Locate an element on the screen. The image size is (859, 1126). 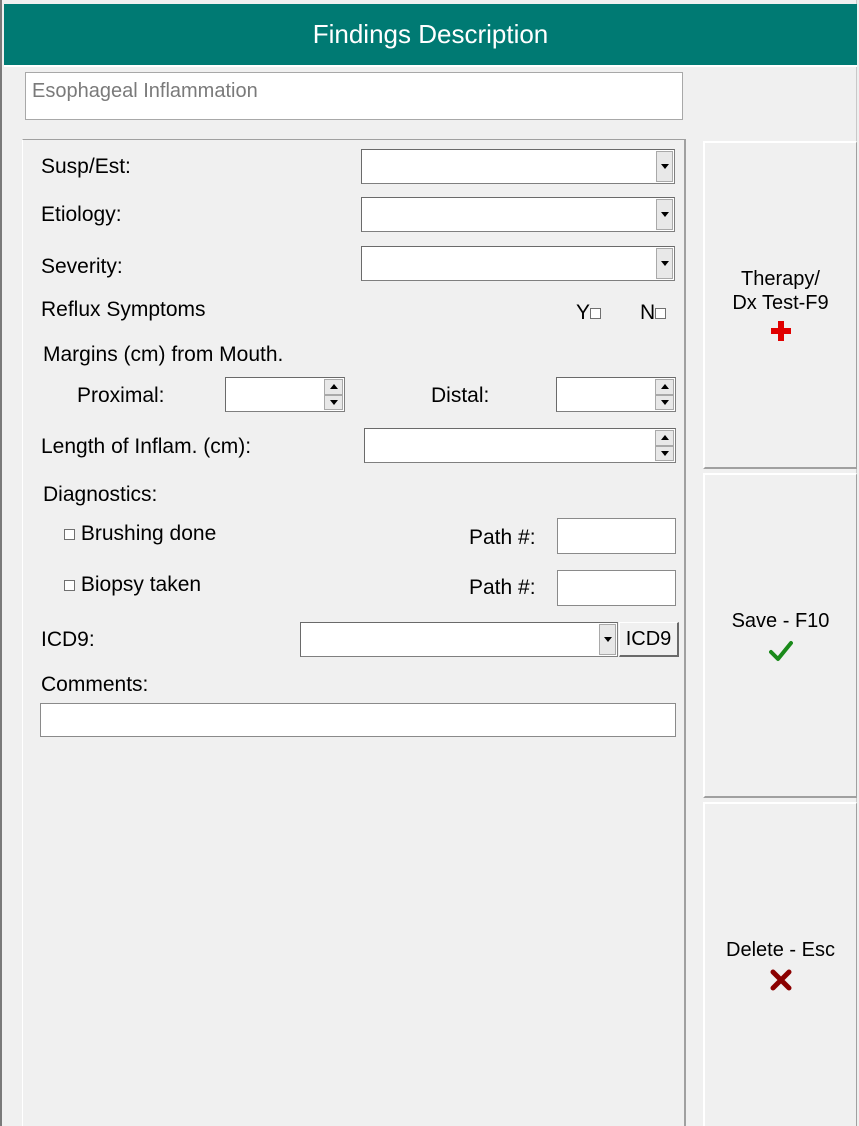
delete-button-label: Delete - Esc is located at coordinates (780, 950).